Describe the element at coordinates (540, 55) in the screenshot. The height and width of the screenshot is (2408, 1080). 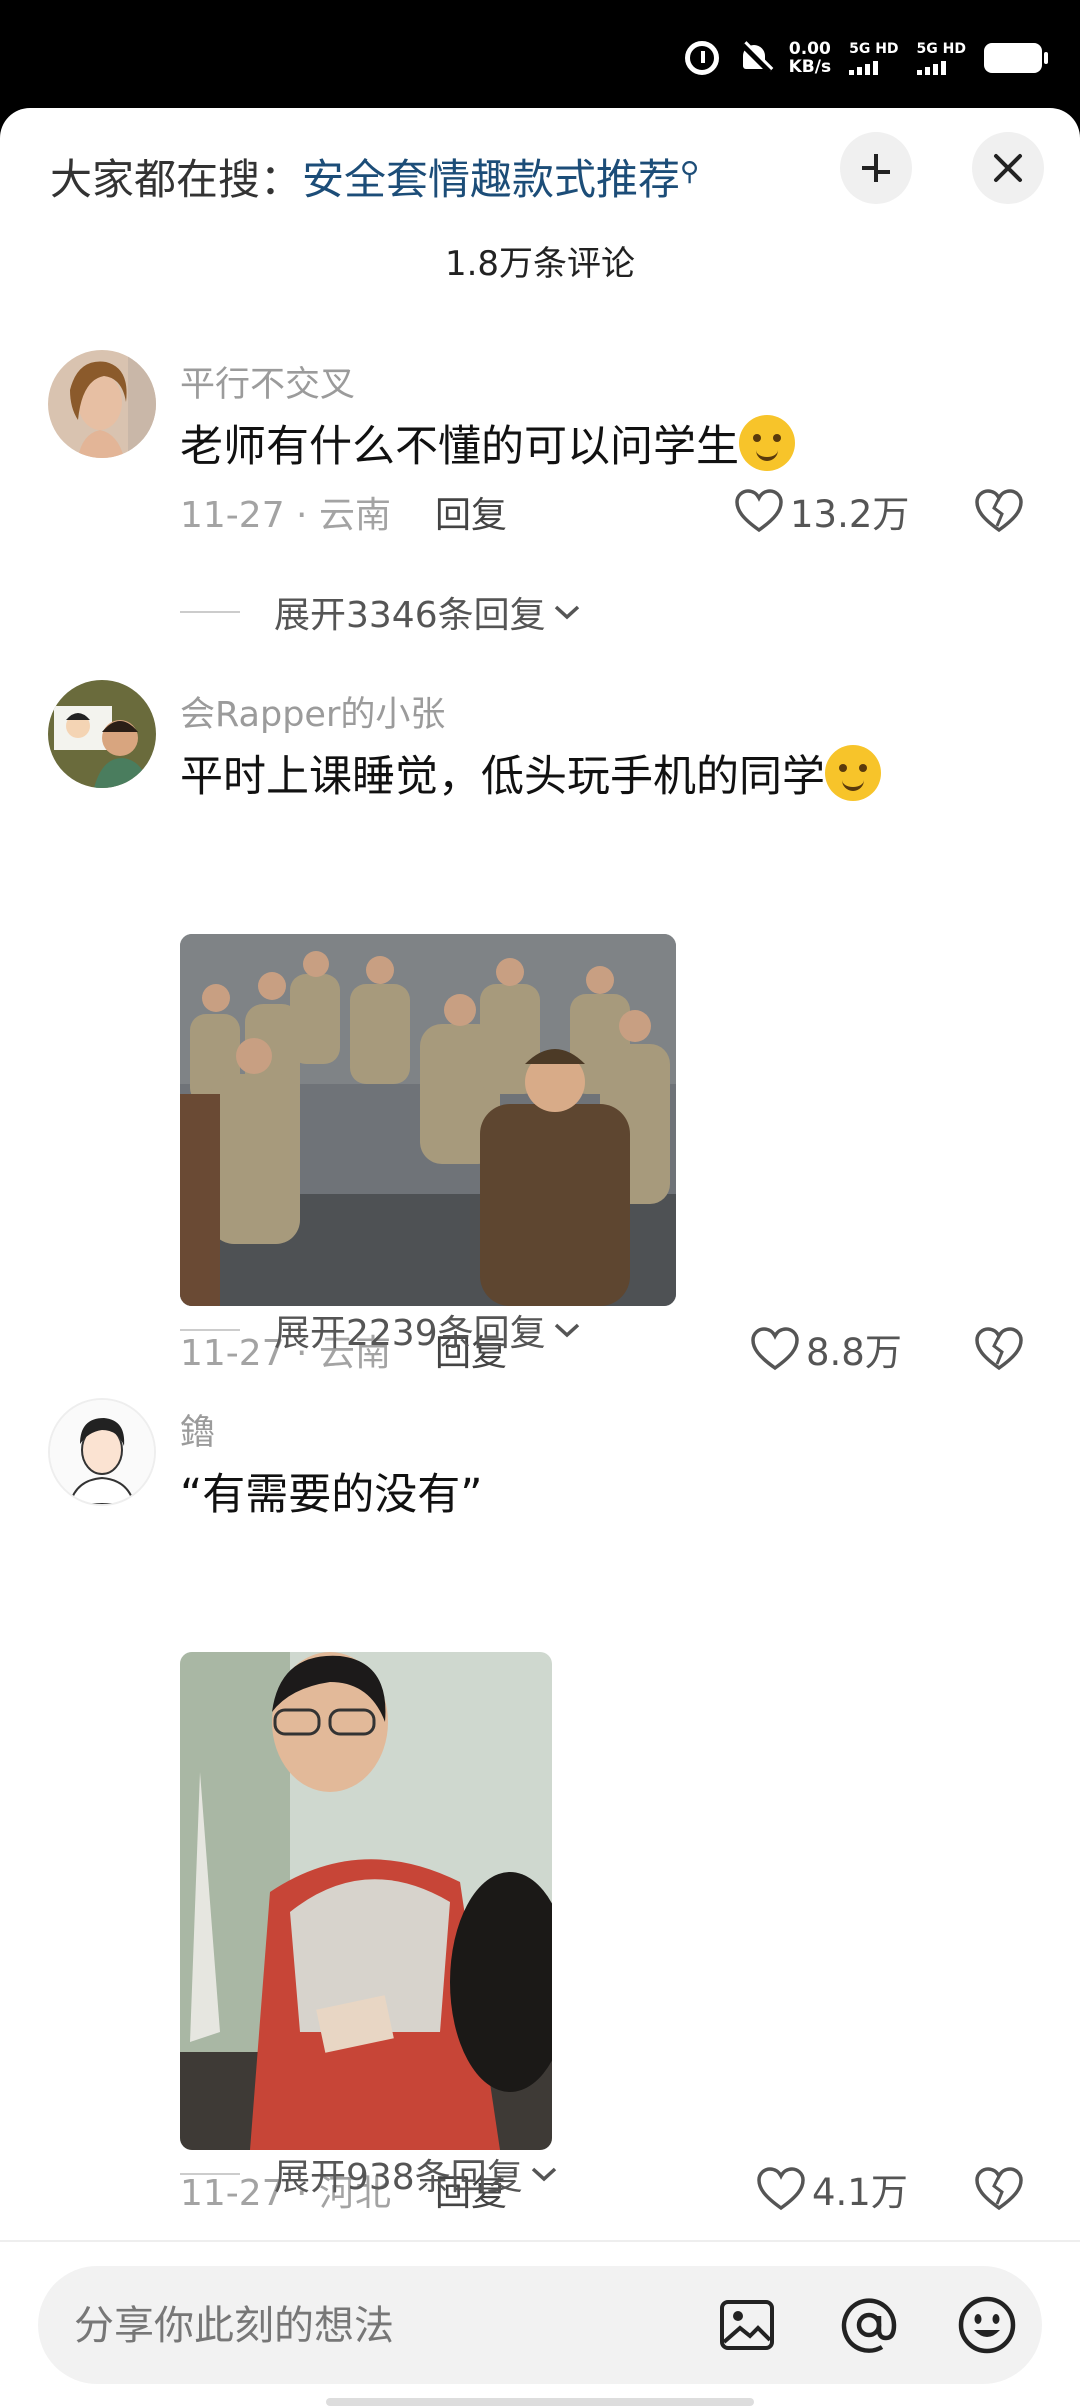
I see `status-bar: 0.00 KB/s 5G HD 5G HD` at that location.